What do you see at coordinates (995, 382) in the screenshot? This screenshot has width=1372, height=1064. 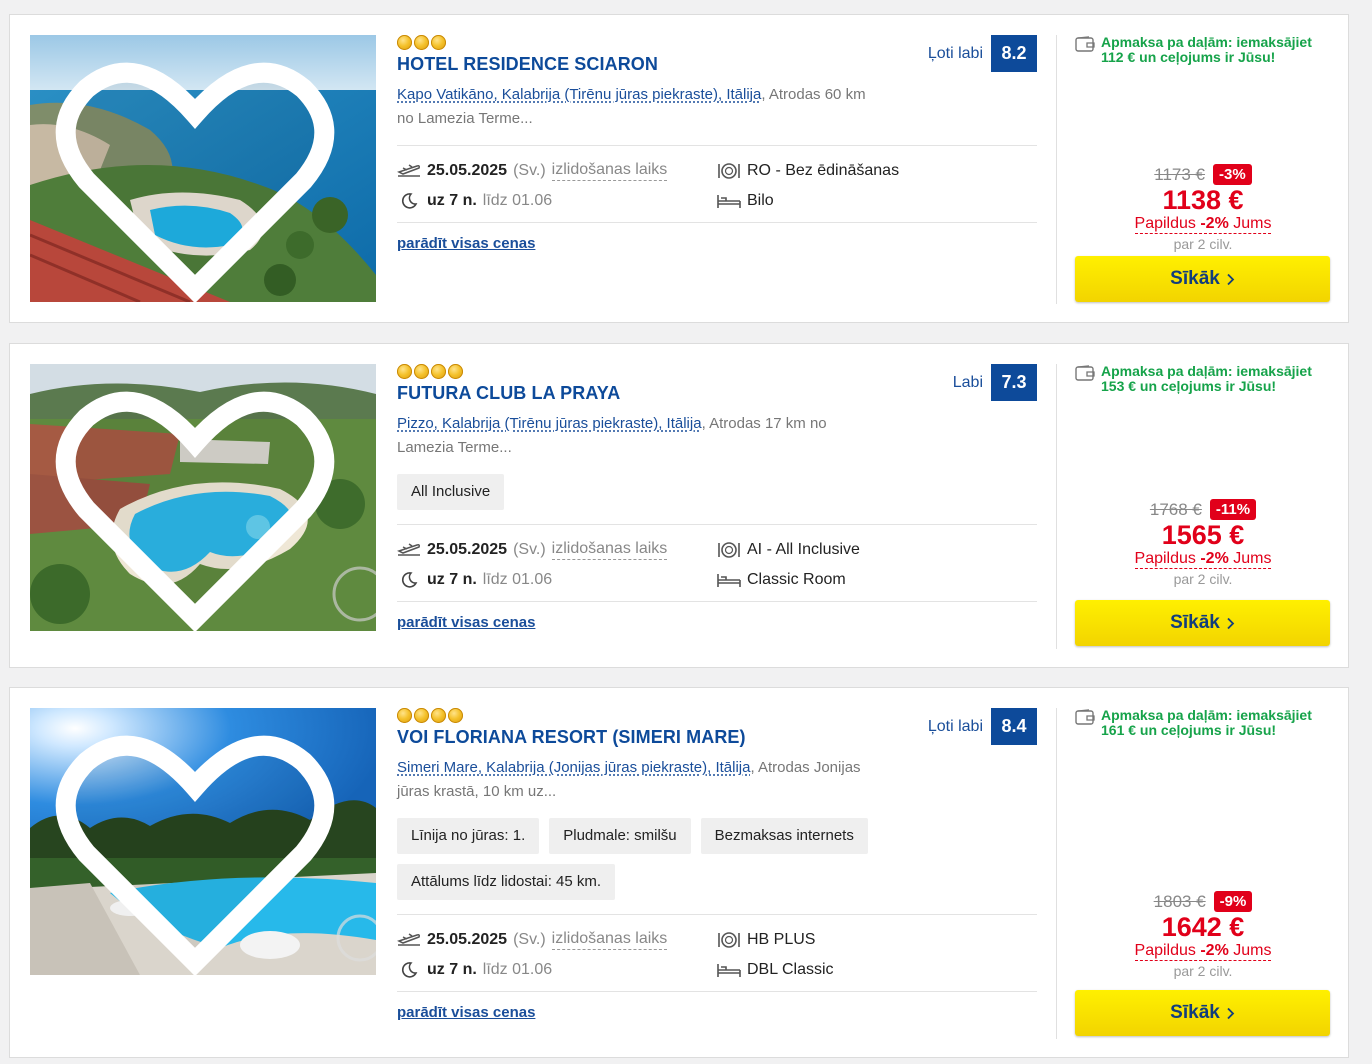 I see `review-rating: Labi 7.3` at bounding box center [995, 382].